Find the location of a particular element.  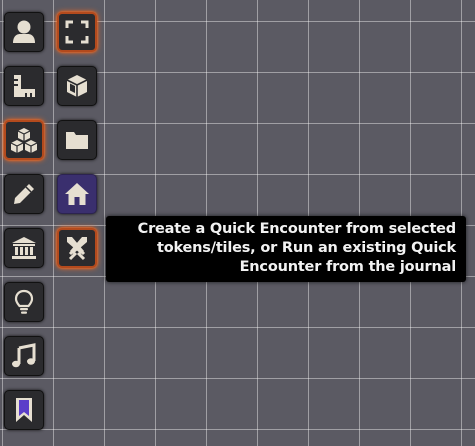

expand-icon is located at coordinates (77, 32).